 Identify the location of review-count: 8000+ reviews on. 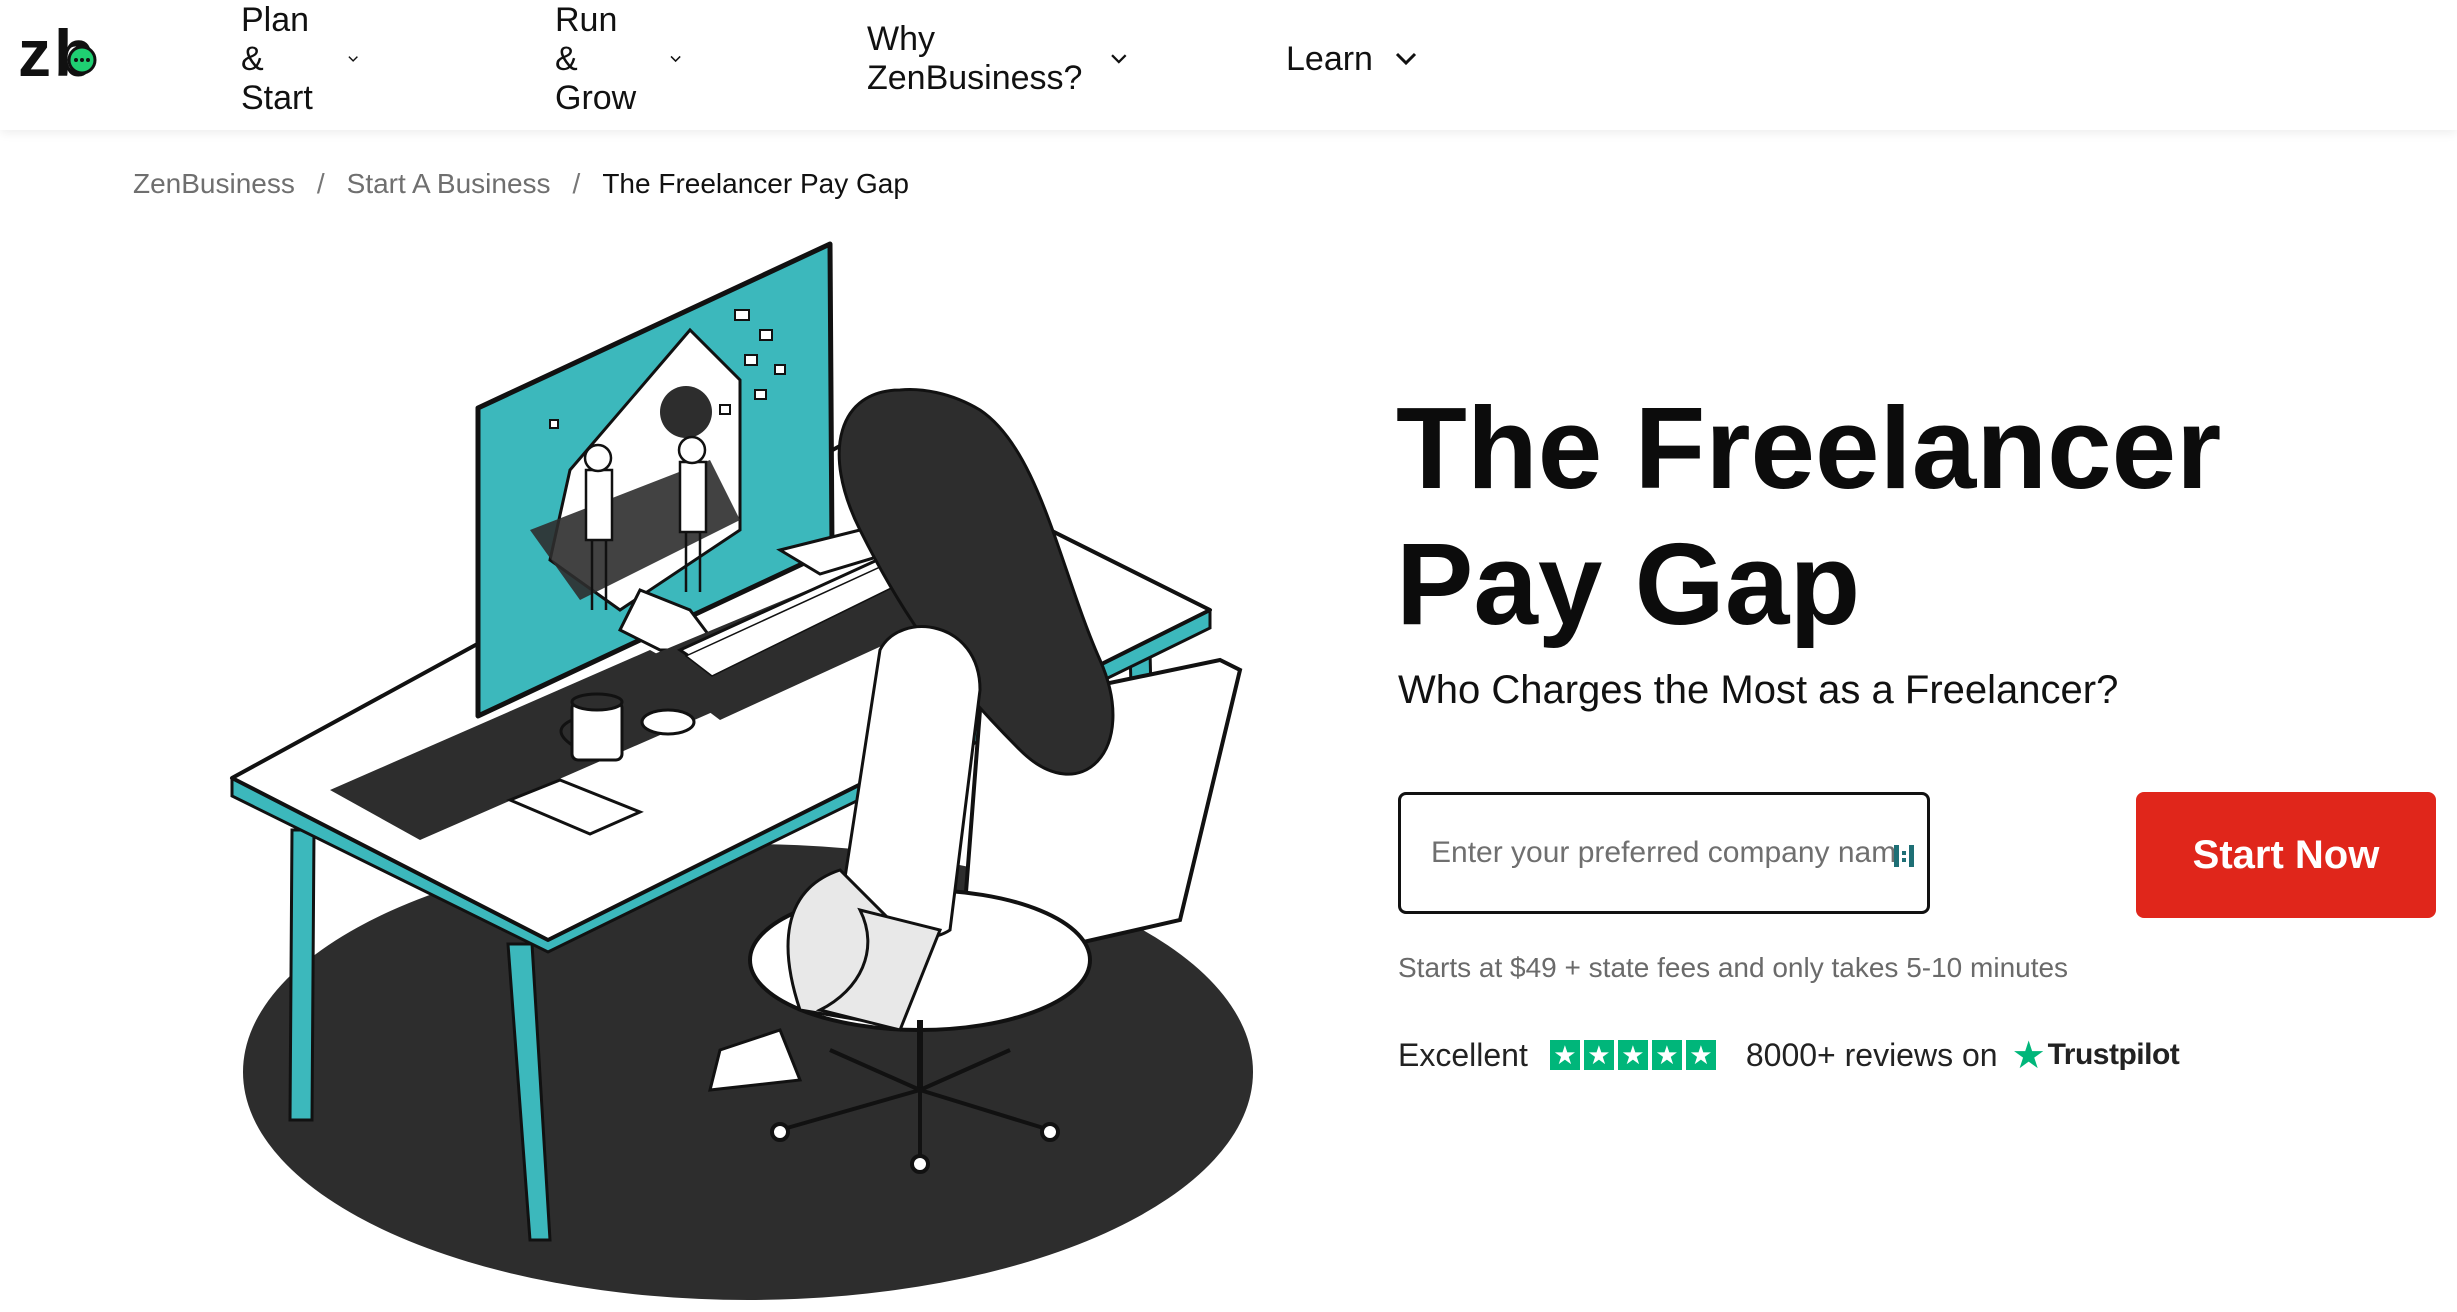
(1871, 1054).